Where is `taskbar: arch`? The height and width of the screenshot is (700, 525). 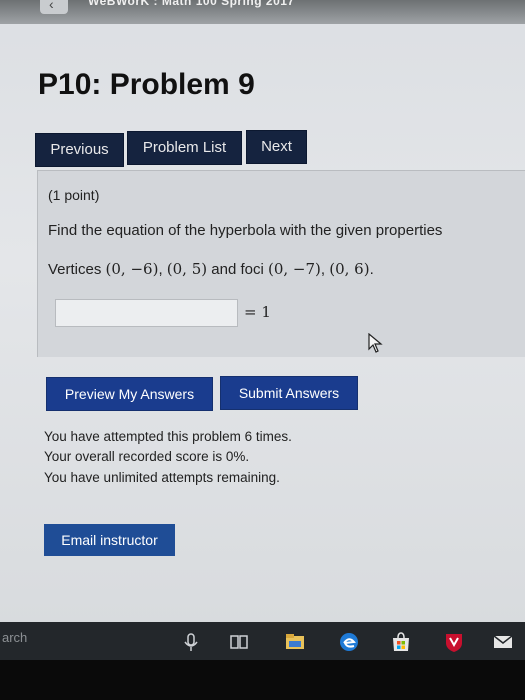
taskbar: arch is located at coordinates (262, 642).